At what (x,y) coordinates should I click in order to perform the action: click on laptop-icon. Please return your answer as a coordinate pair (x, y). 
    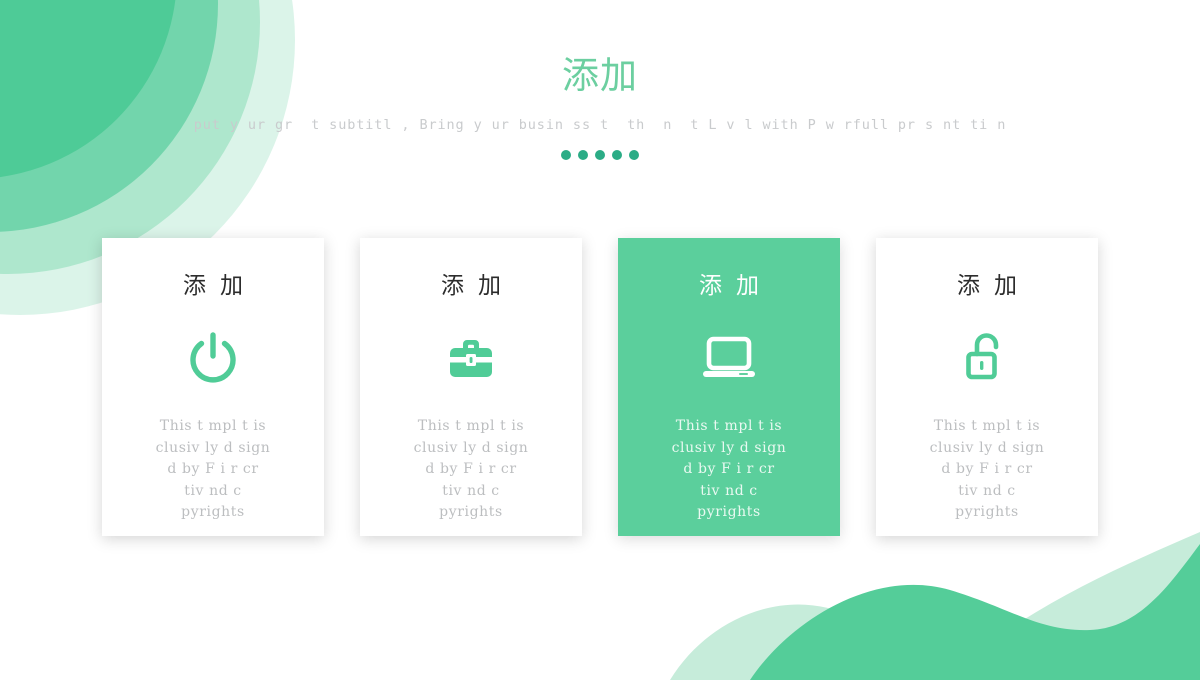
    Looking at the image, I should click on (729, 357).